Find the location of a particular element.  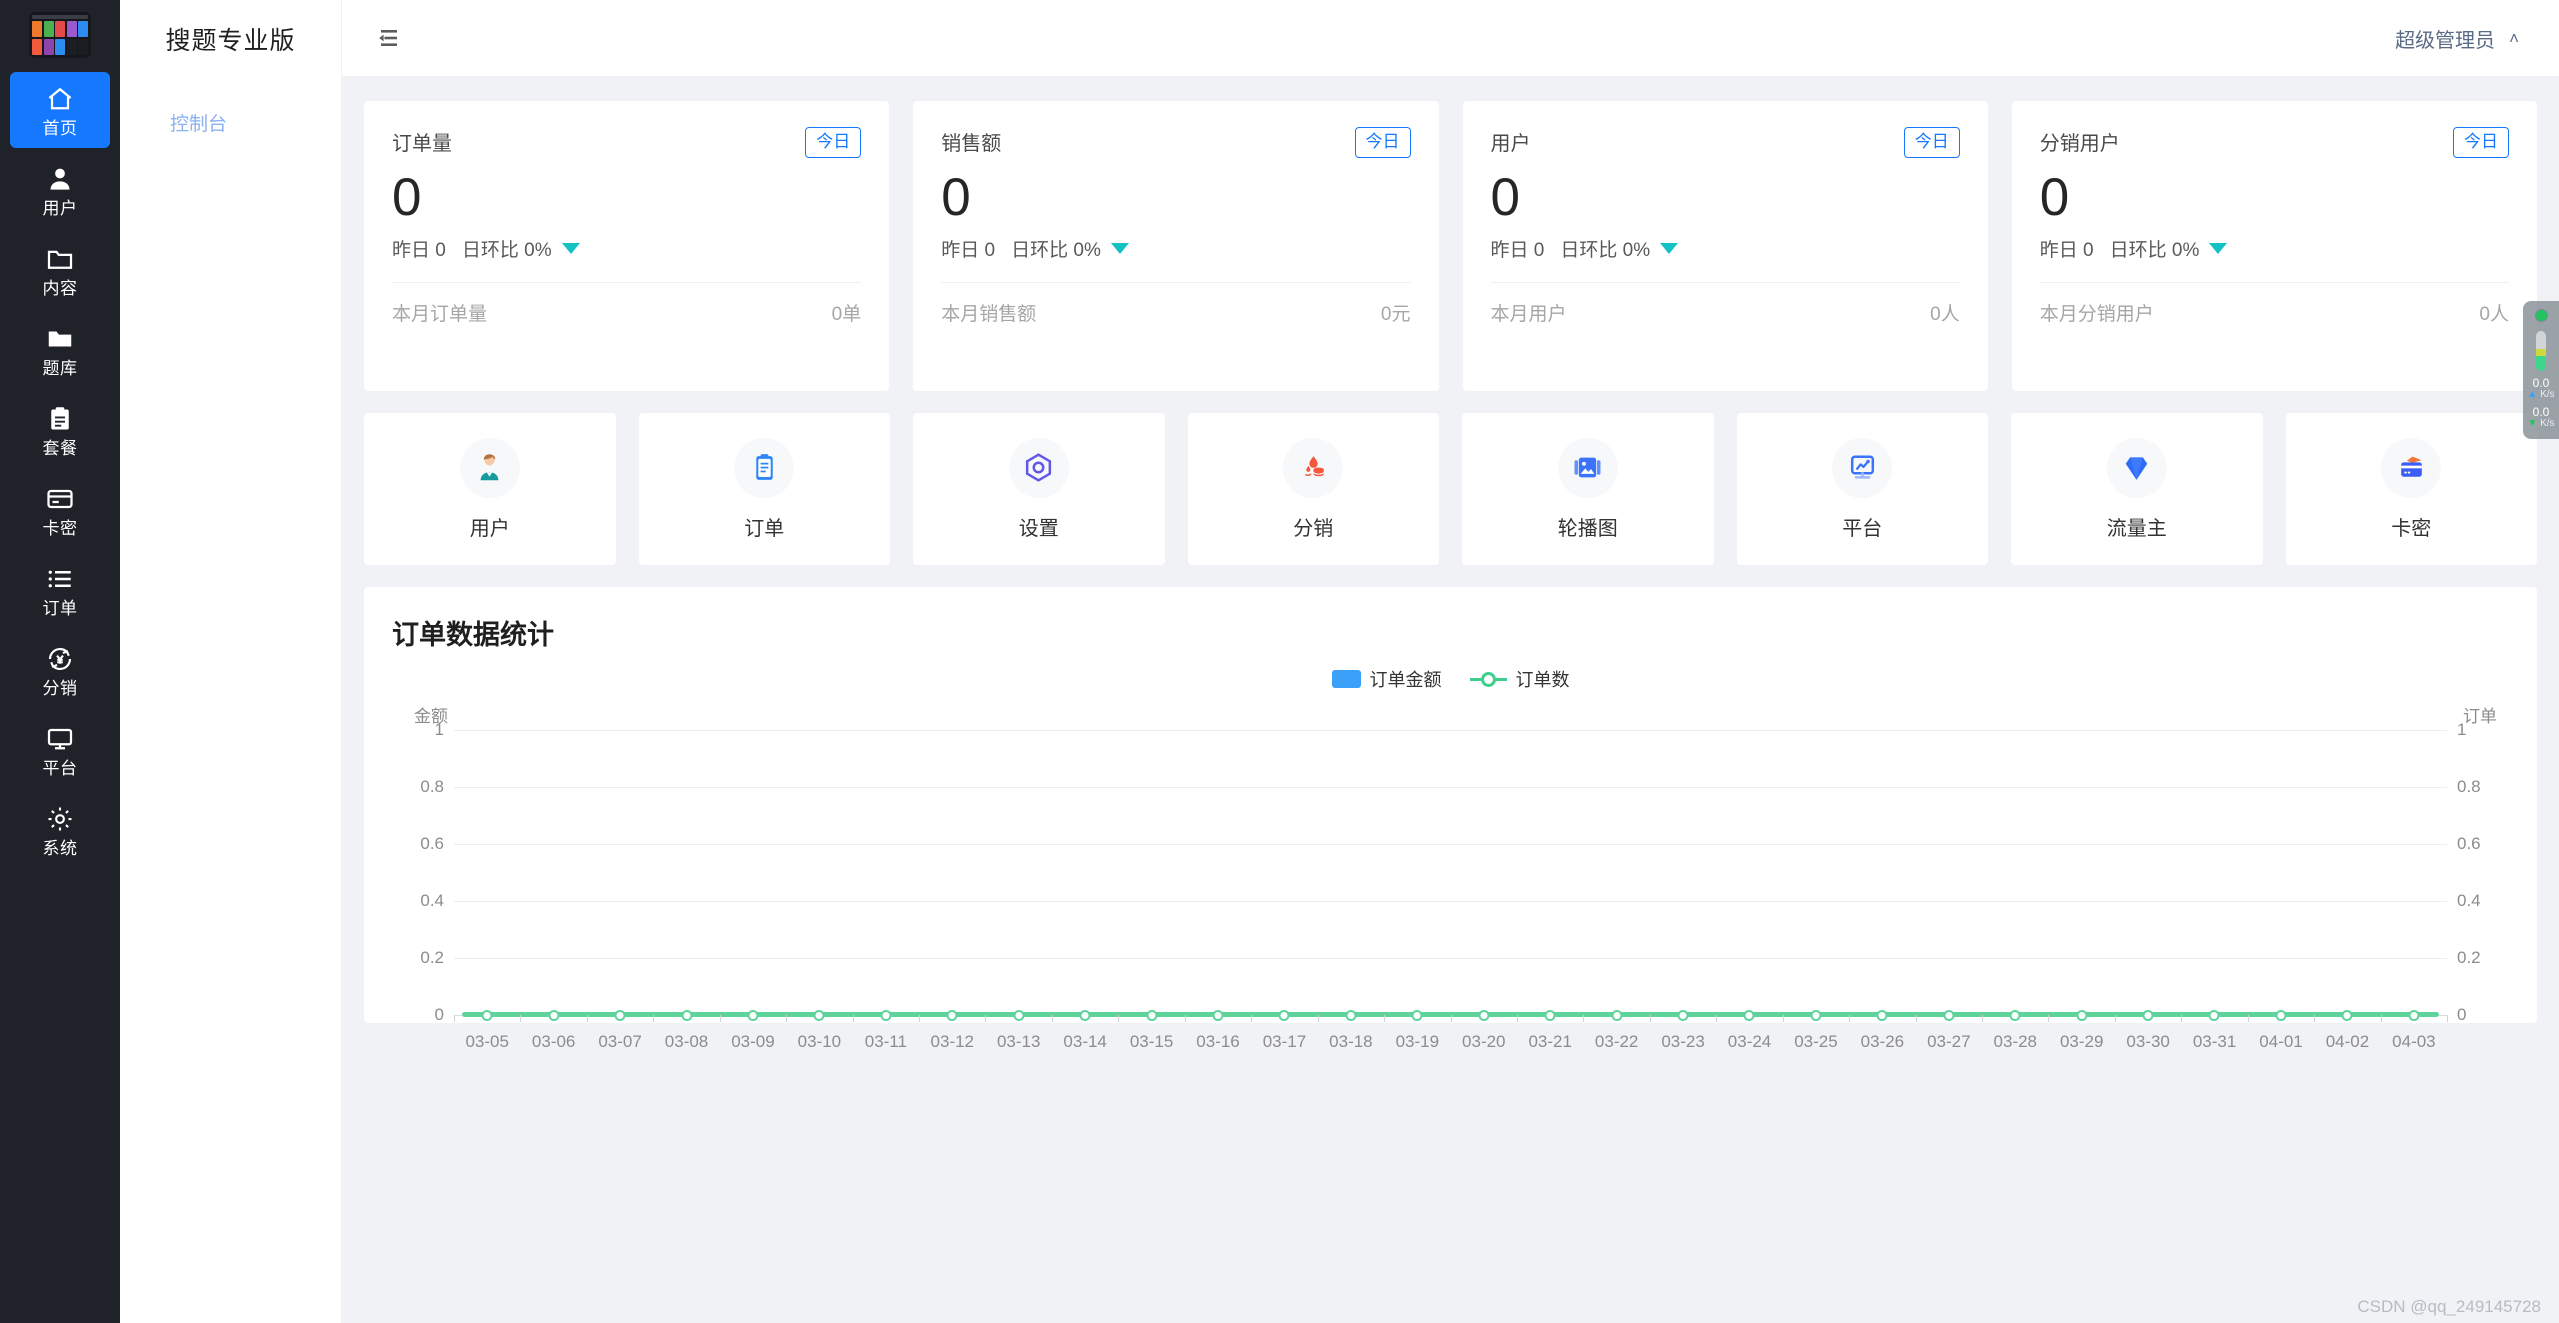

tile-settings: 设置 is located at coordinates (1039, 489).